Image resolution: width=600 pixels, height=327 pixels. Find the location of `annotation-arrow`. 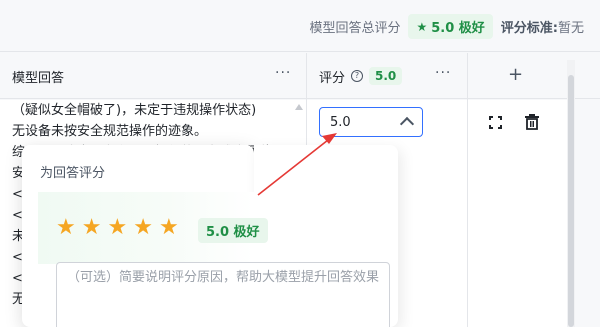

annotation-arrow is located at coordinates (297, 164).